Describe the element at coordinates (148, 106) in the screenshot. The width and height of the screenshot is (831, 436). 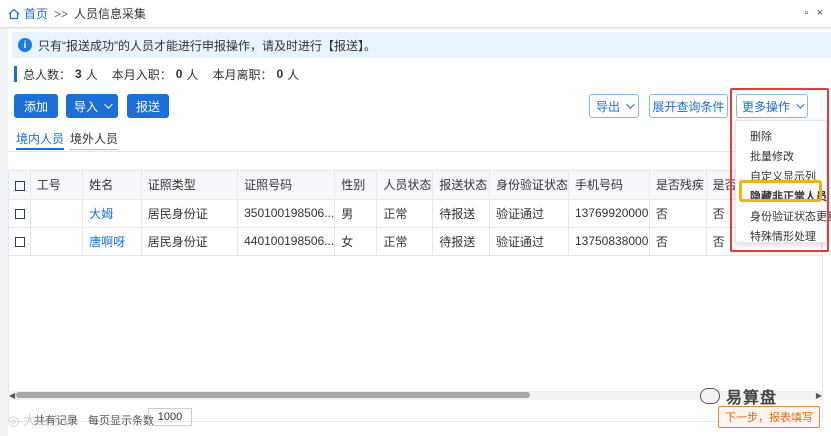
I see `report-button: 报送` at that location.